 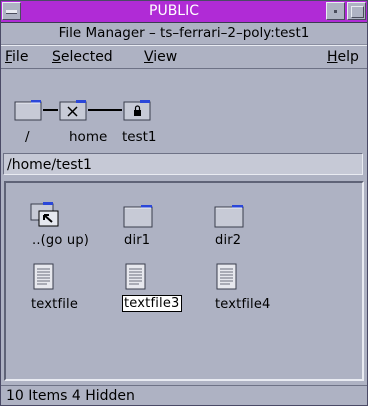 What do you see at coordinates (149, 57) in the screenshot?
I see `menu-view-mnemonic: V` at bounding box center [149, 57].